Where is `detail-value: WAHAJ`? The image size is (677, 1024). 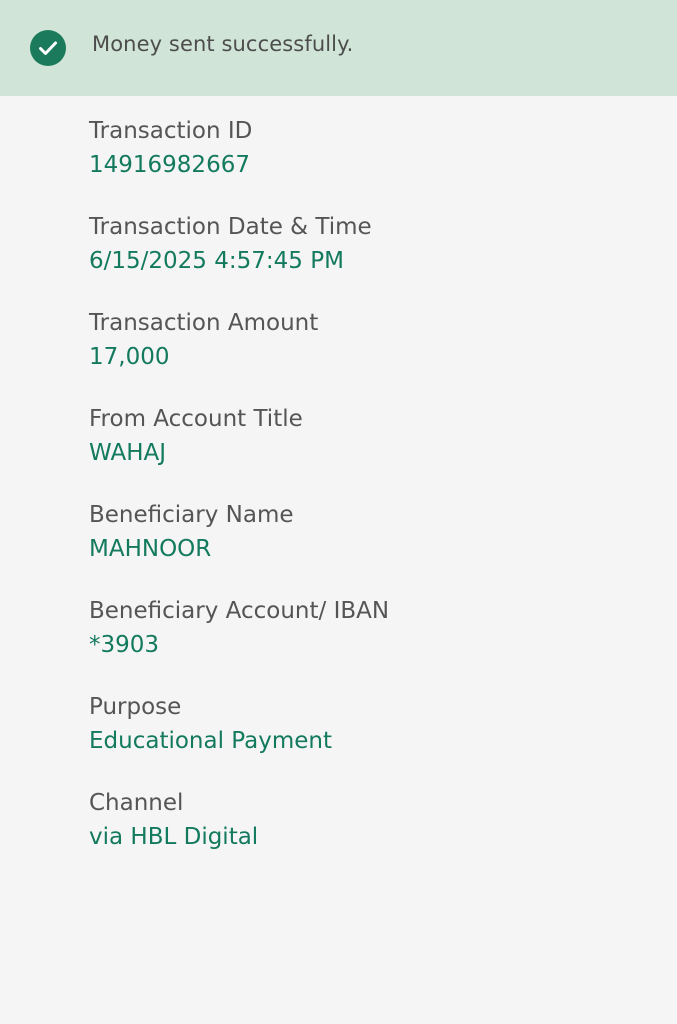 detail-value: WAHAJ is located at coordinates (128, 453).